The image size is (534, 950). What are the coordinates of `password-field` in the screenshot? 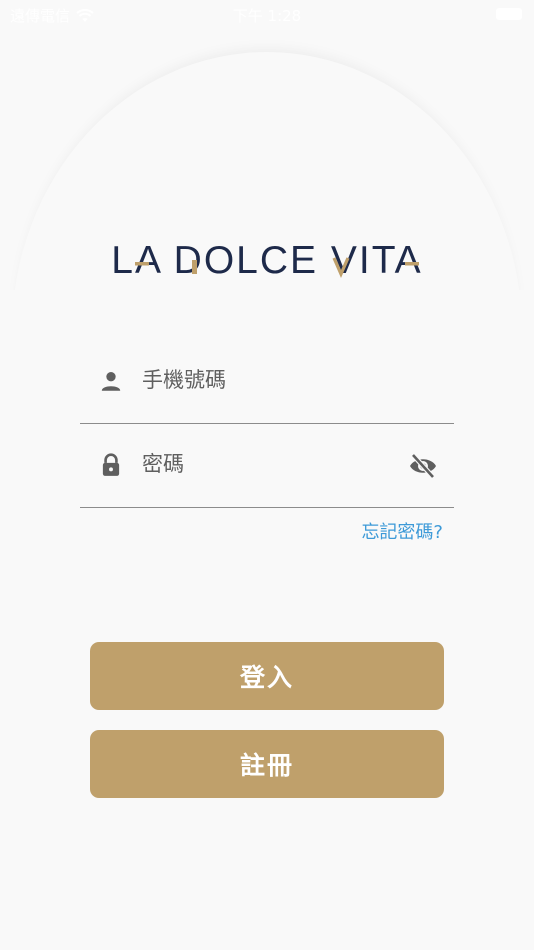 It's located at (267, 466).